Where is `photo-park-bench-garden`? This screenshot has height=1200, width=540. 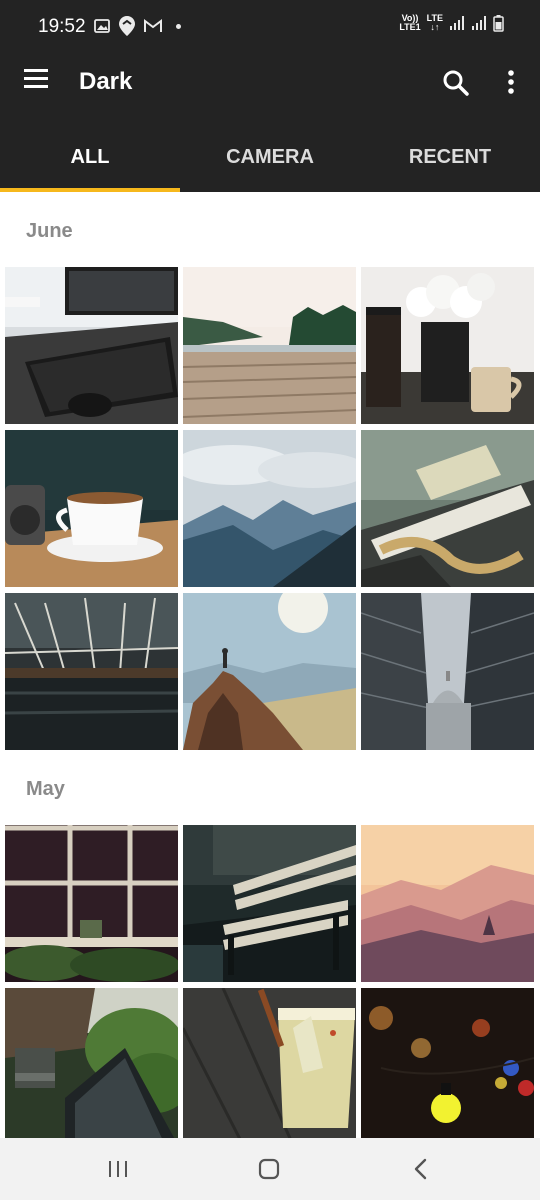
photo-park-bench-garden is located at coordinates (91, 1063).